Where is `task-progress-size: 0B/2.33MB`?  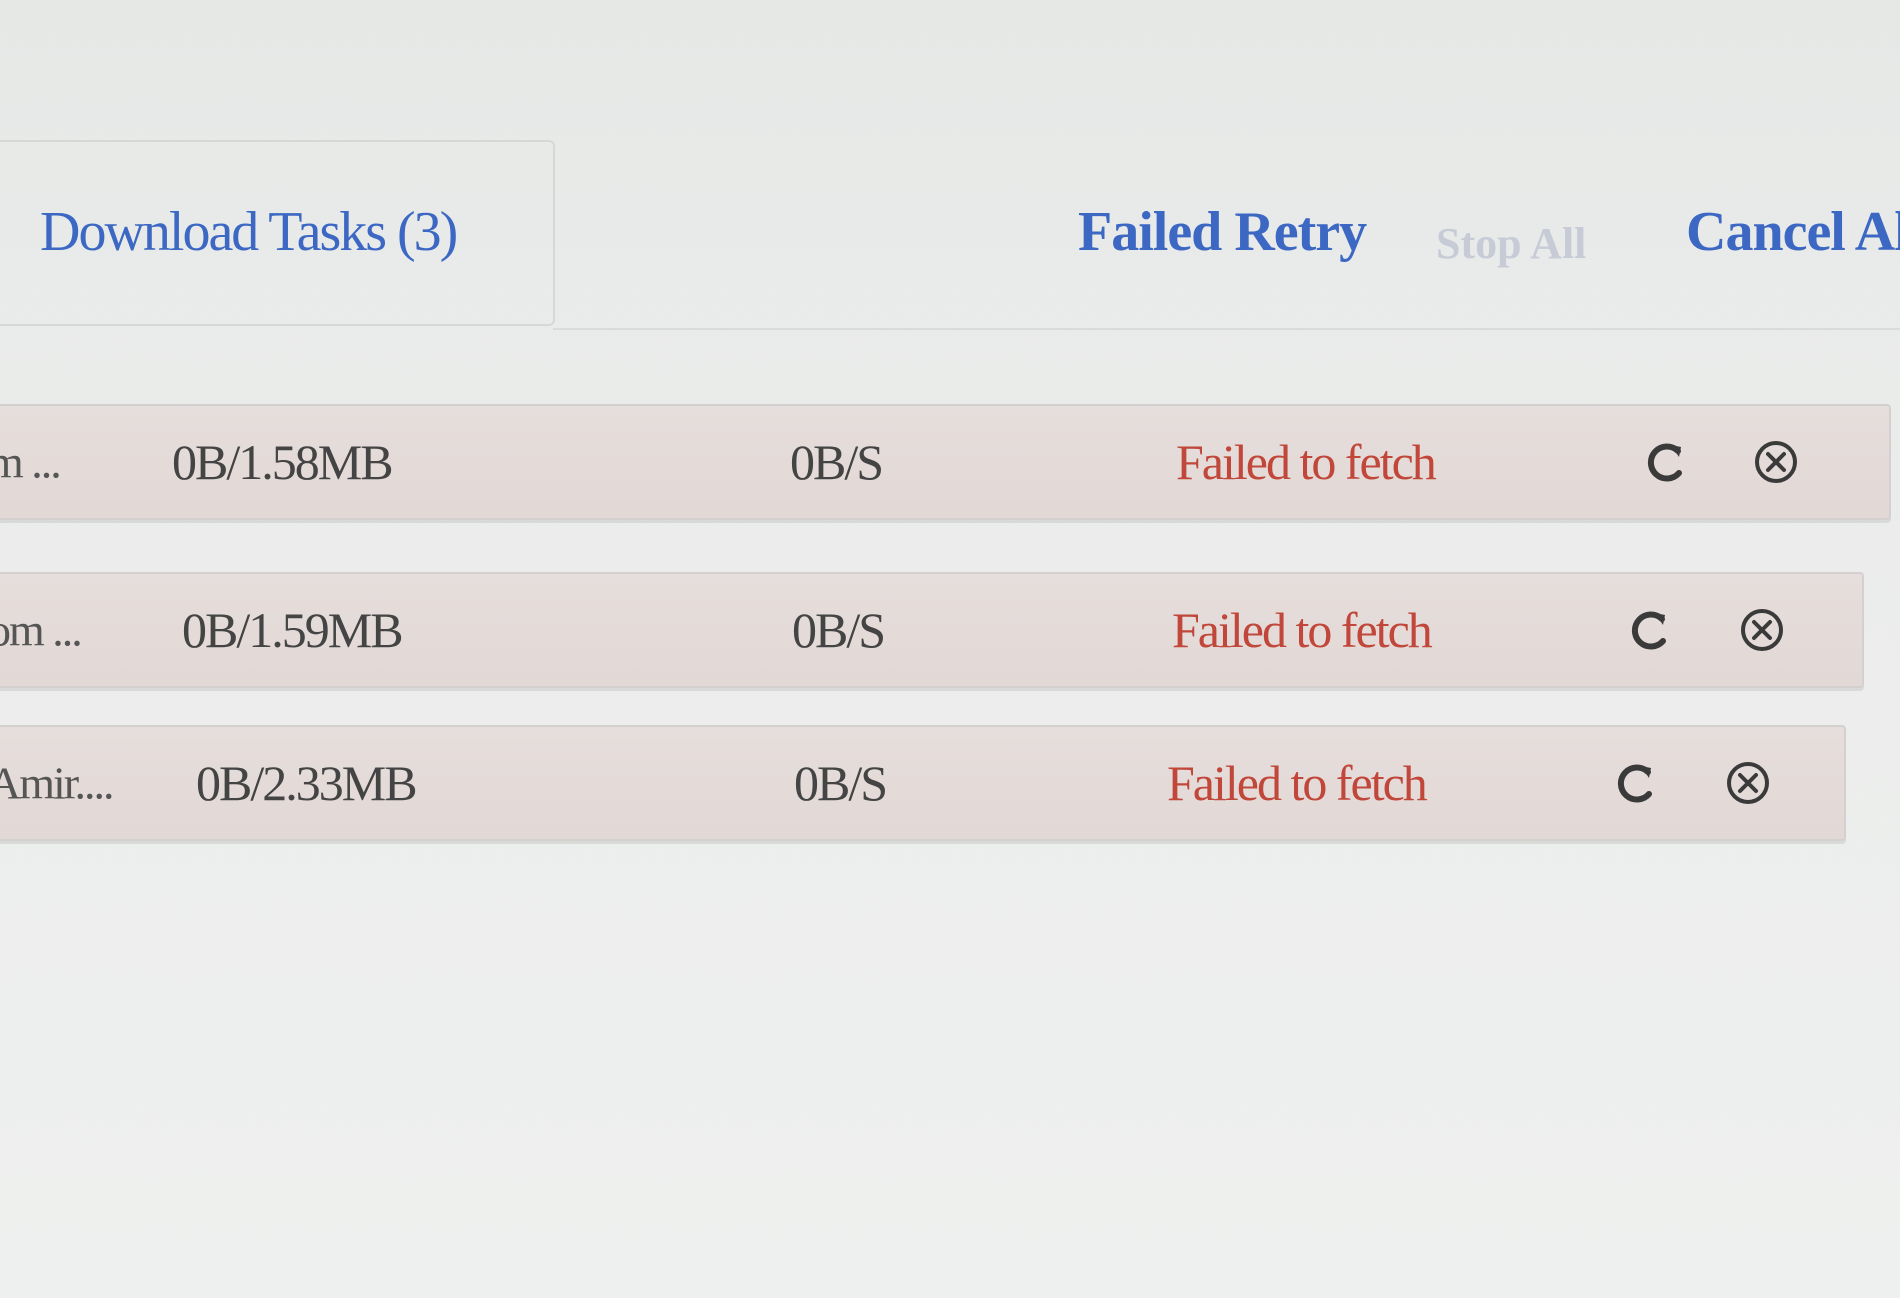 task-progress-size: 0B/2.33MB is located at coordinates (307, 783).